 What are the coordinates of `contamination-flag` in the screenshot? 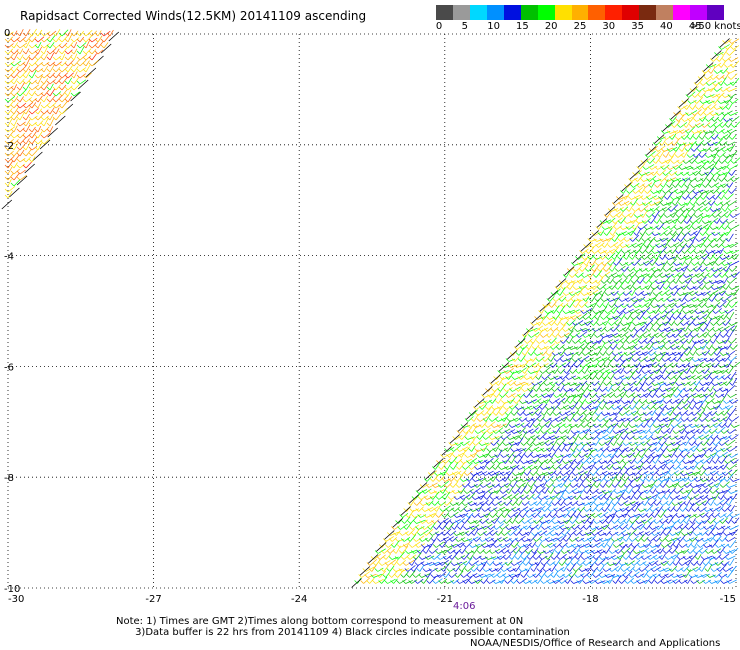 It's located at (544, 307).